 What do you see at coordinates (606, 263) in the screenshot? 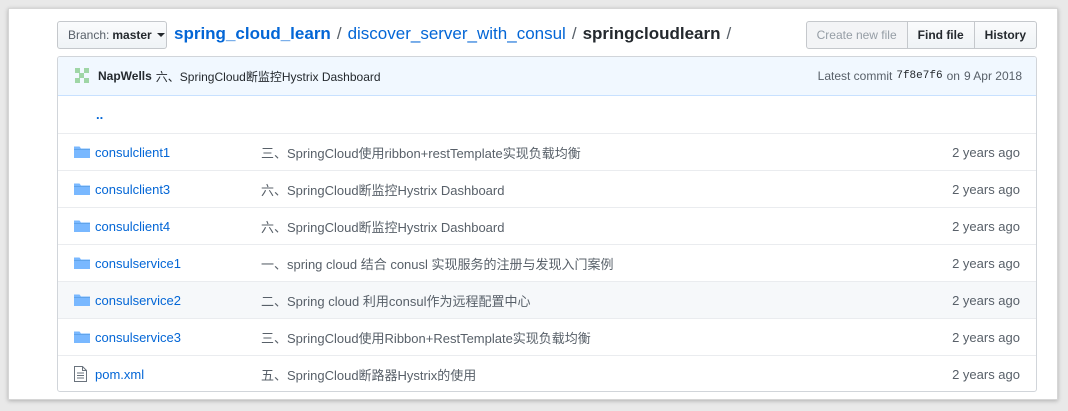
I see `commit-message-link: 一、spring cloud 结合 conusl 实现服务的注册与发现入门案例` at bounding box center [606, 263].